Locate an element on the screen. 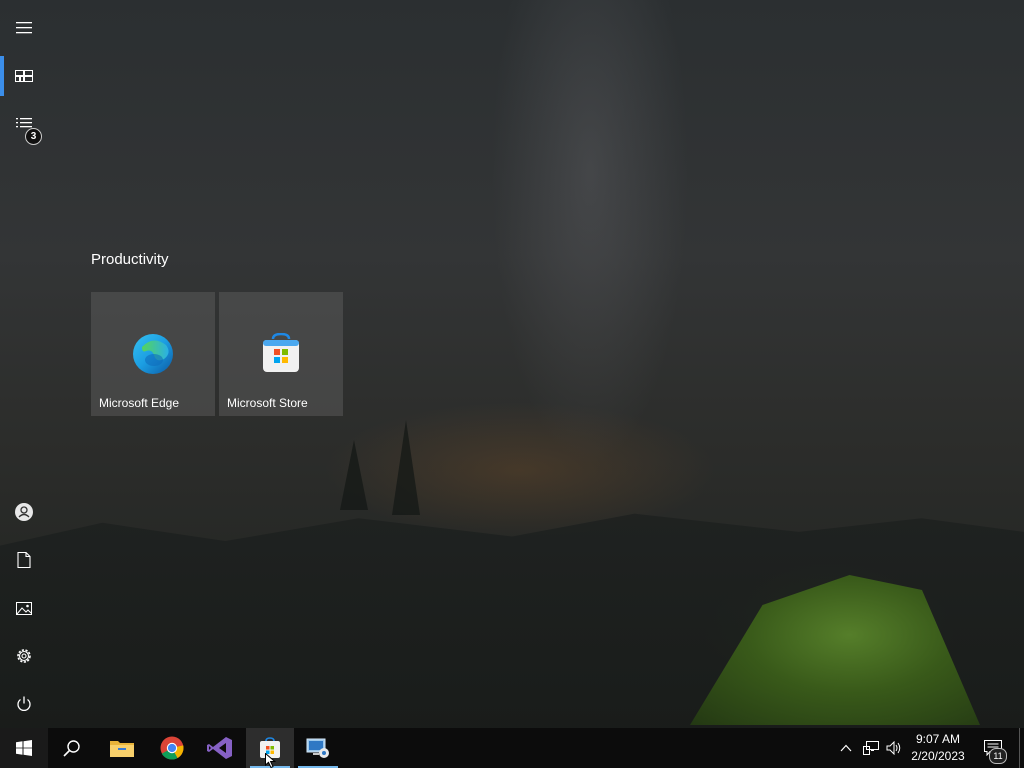  documents-icon is located at coordinates (24, 560).